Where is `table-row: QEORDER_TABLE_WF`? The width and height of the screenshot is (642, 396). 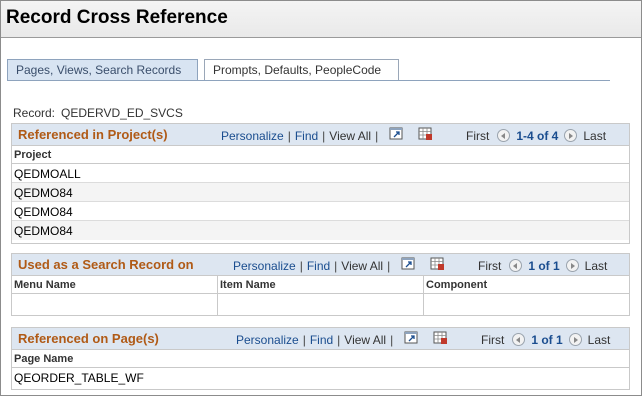 table-row: QEORDER_TABLE_WF is located at coordinates (320, 377).